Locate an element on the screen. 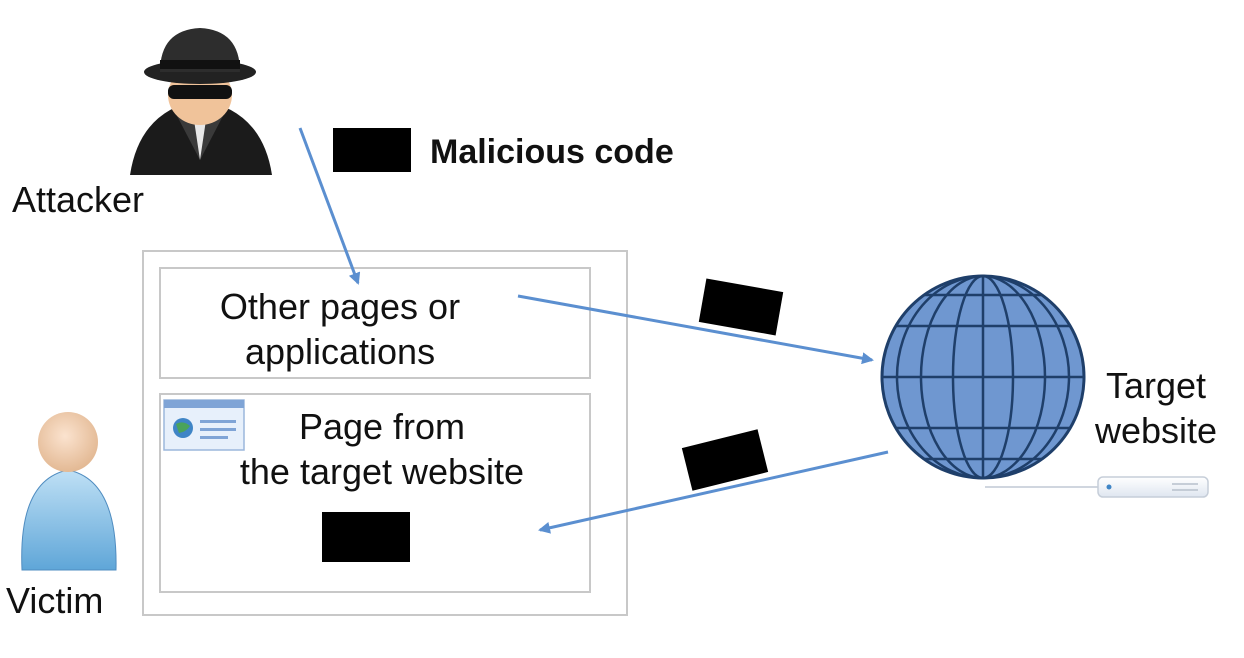 The image size is (1244, 658). globe-icon is located at coordinates (983, 377).